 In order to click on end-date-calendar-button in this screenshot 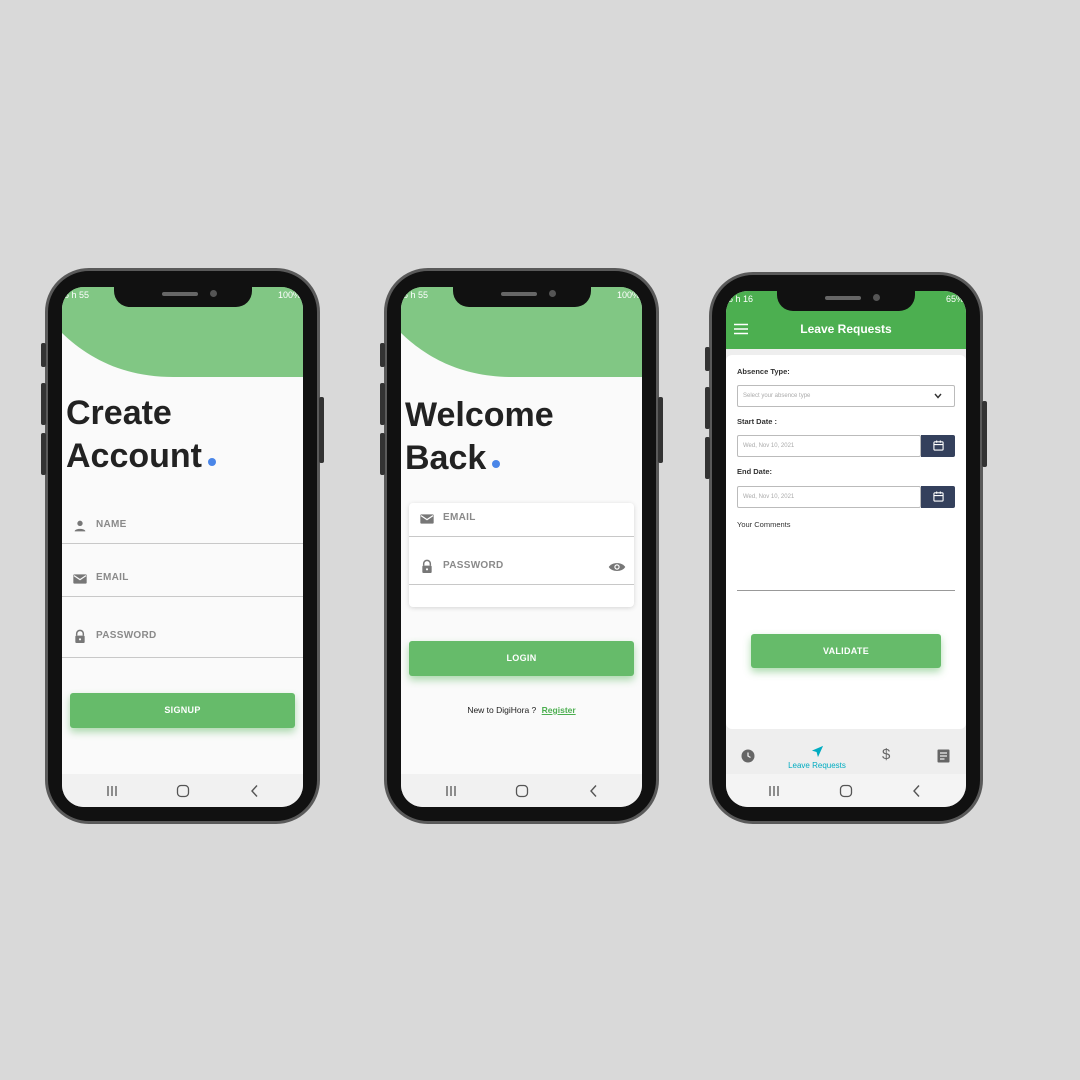, I will do `click(938, 497)`.